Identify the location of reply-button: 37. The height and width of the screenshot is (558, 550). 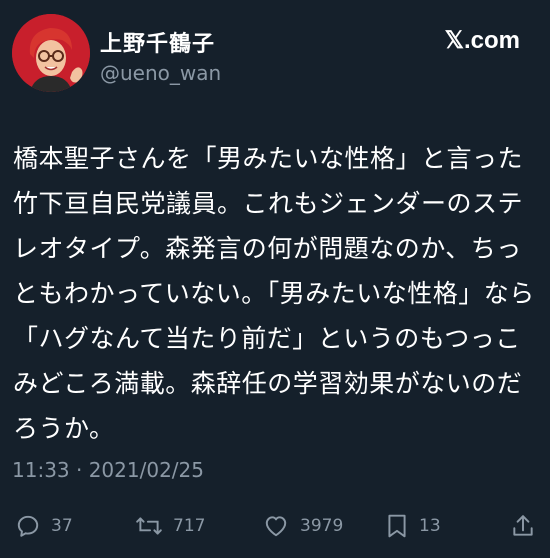
(44, 526).